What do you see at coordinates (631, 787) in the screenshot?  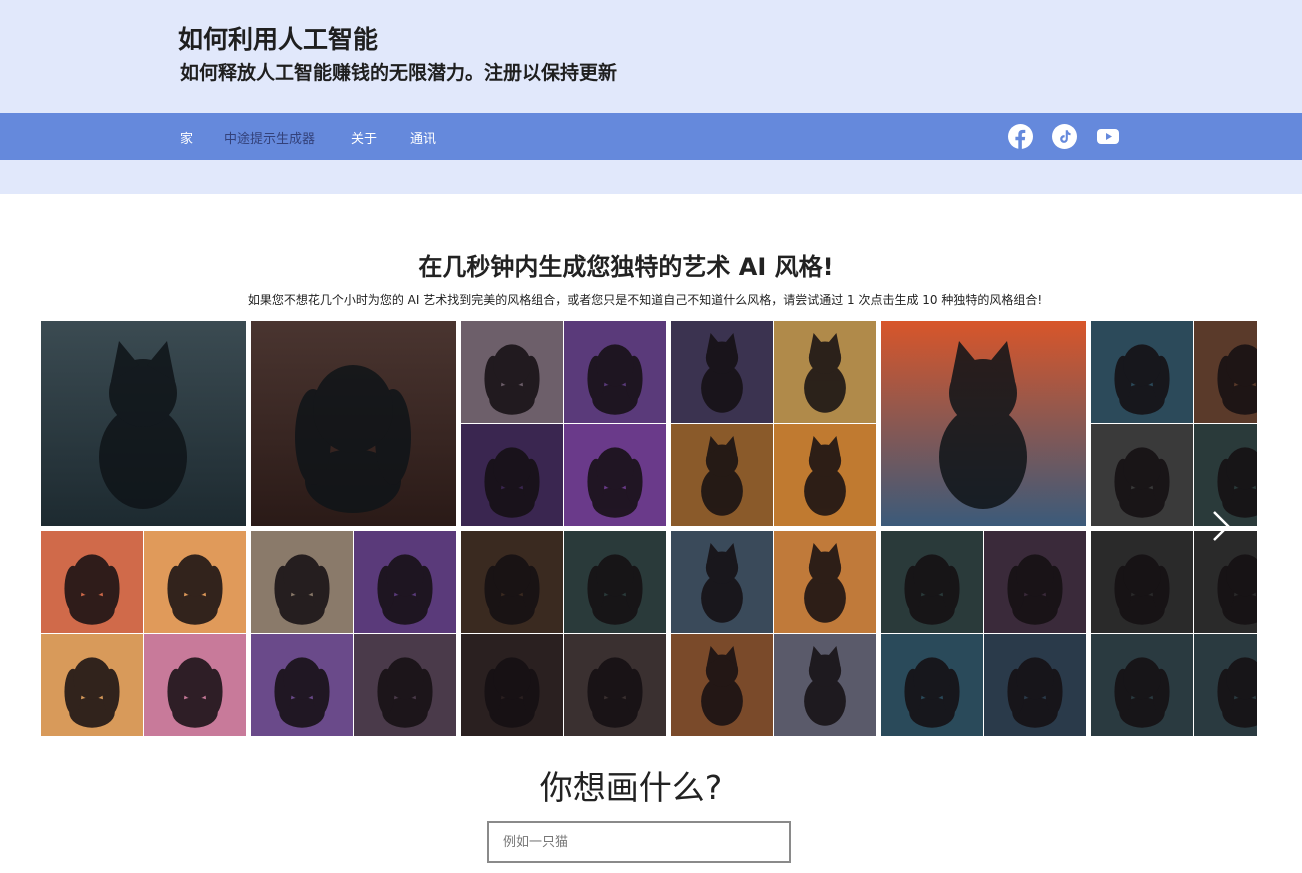 I see `prompt-question: 你想画什么?` at bounding box center [631, 787].